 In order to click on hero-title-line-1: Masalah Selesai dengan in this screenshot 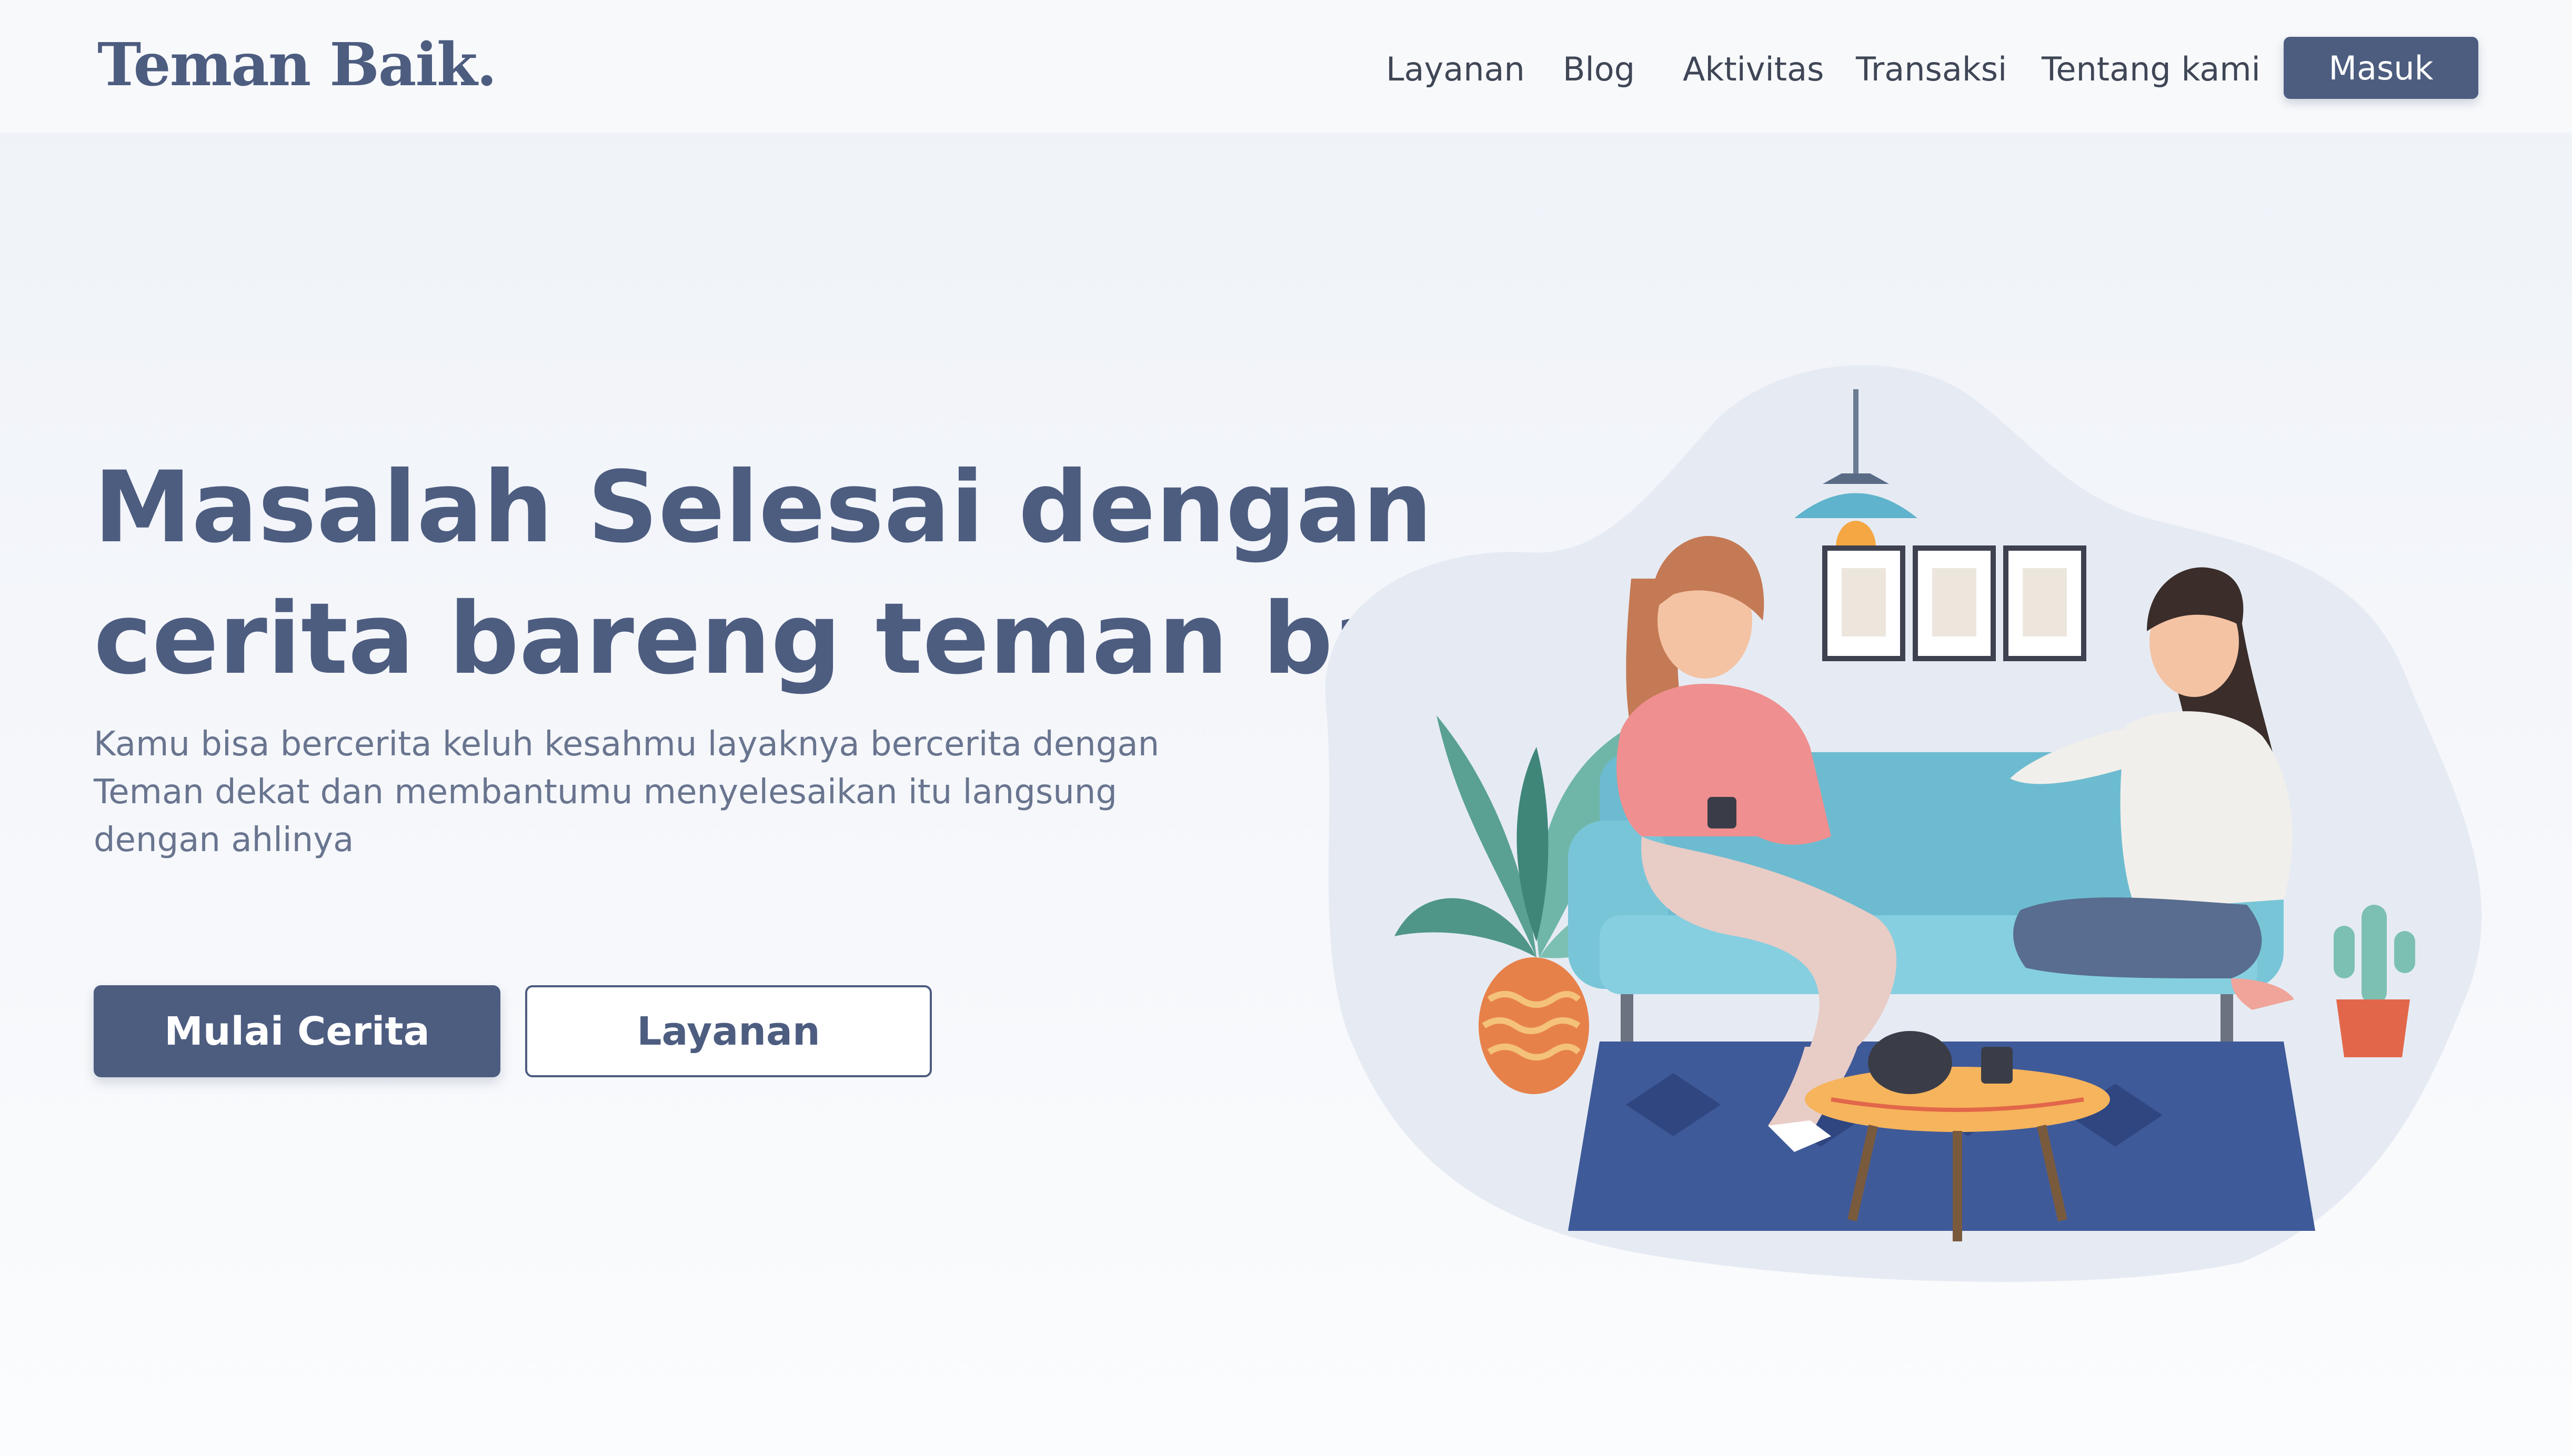, I will do `click(763, 507)`.